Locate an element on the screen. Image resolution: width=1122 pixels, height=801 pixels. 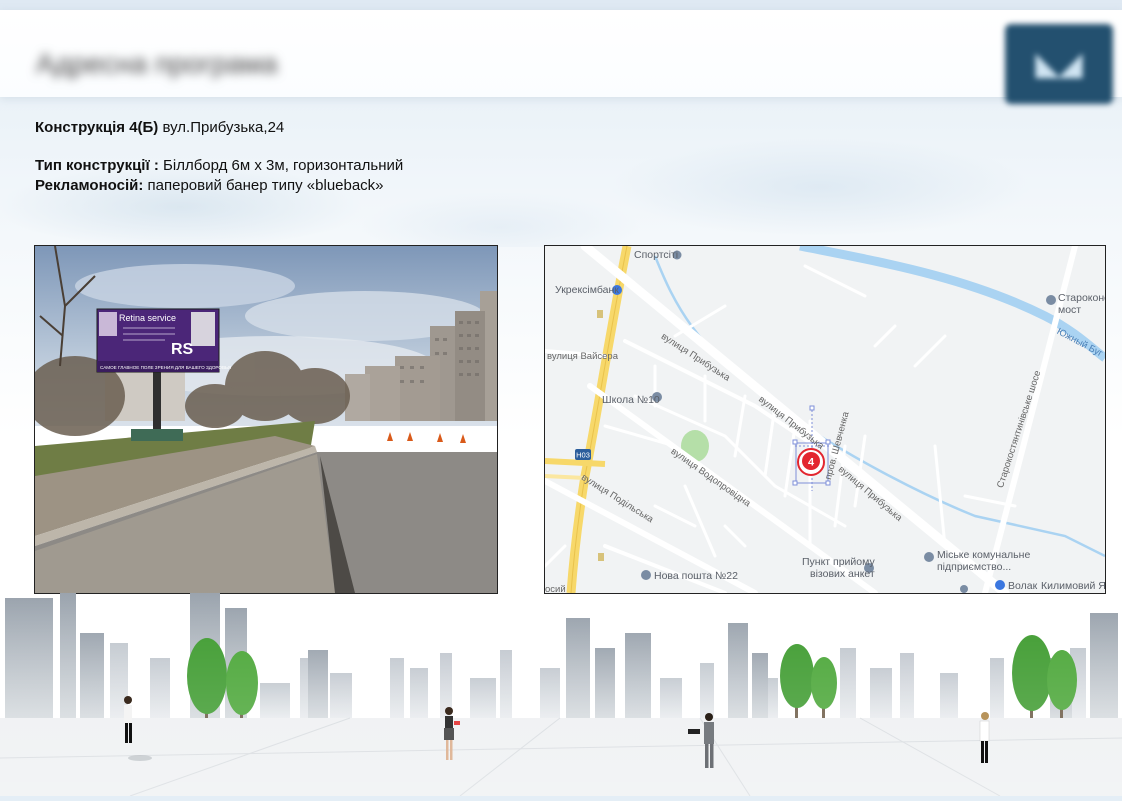
poi-school-10: Школа №10 is located at coordinates (631, 400).